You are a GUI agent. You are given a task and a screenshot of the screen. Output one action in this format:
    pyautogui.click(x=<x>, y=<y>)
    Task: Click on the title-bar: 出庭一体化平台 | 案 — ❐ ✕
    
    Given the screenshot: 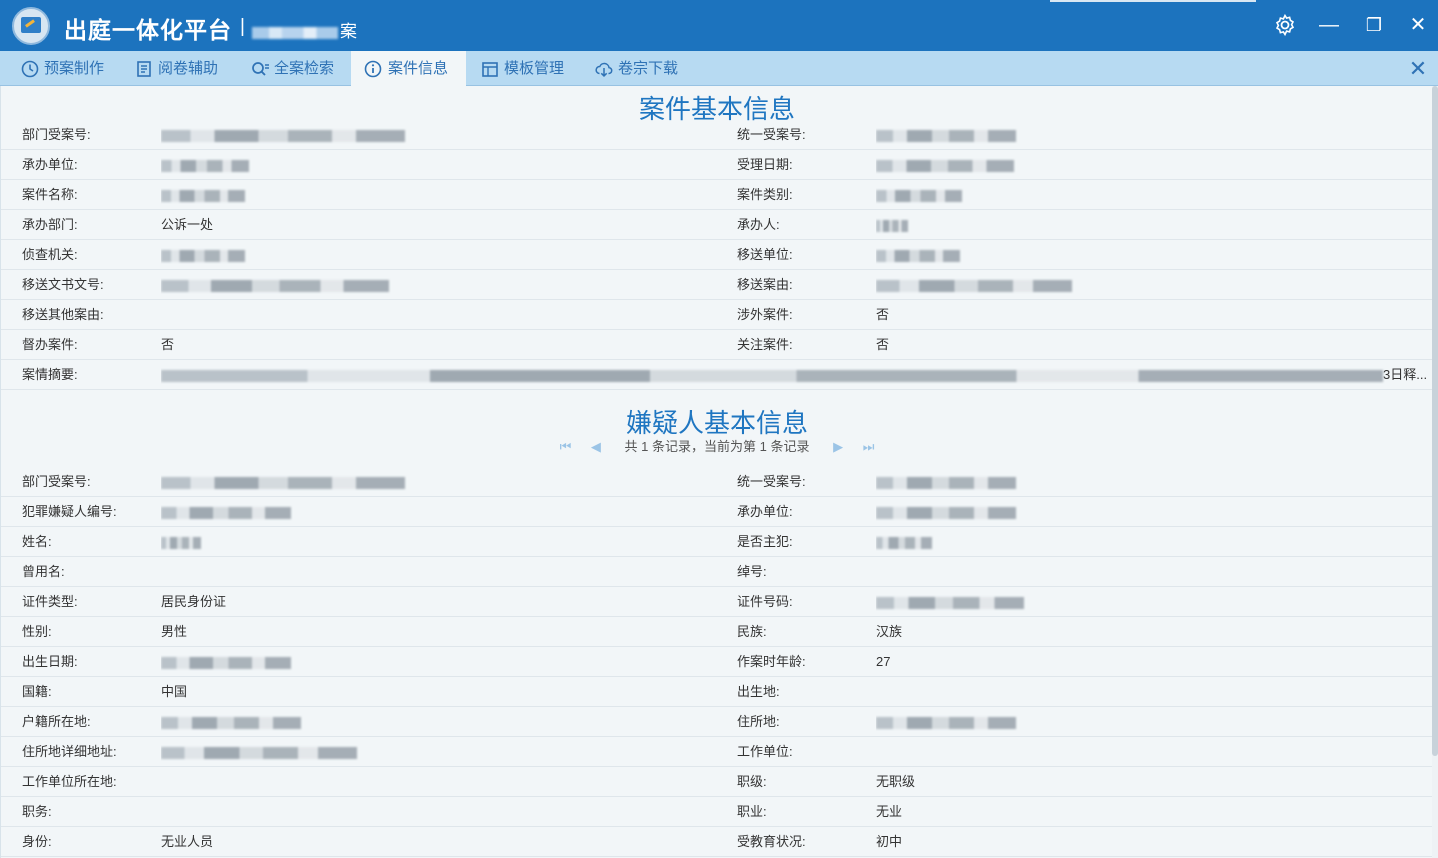 What is the action you would take?
    pyautogui.click(x=719, y=25)
    